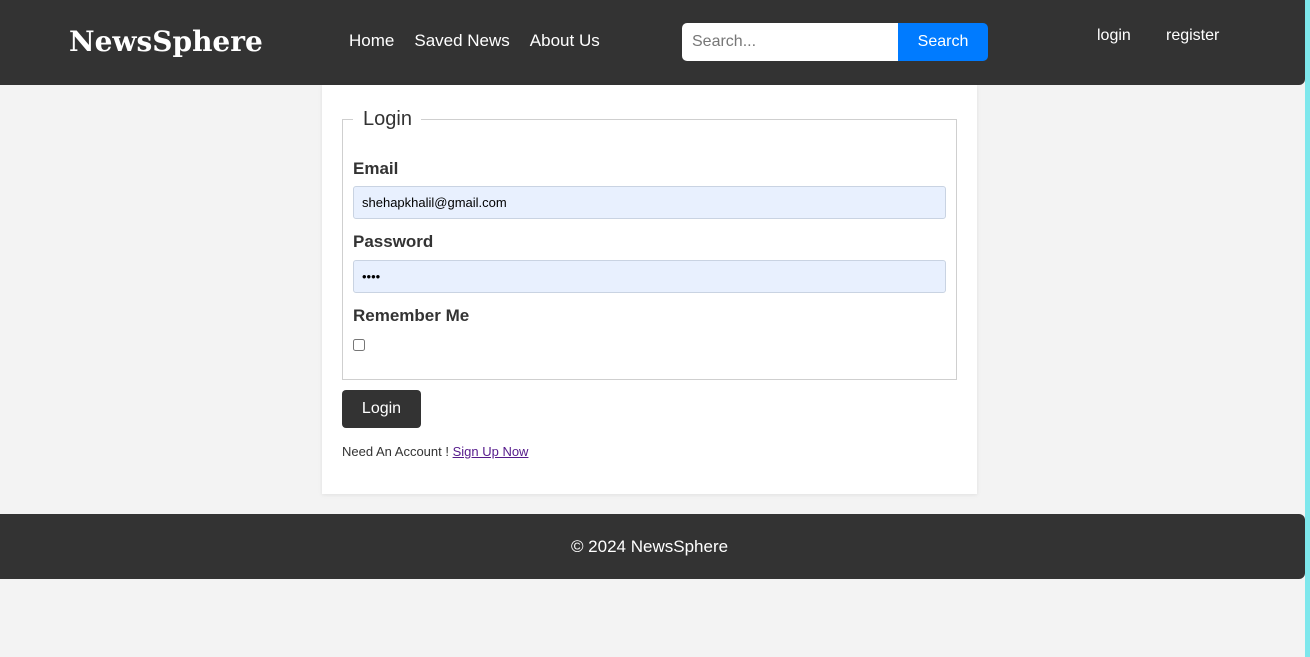  I want to click on footer-copyright: © 2024 NewsSphere, so click(649, 546).